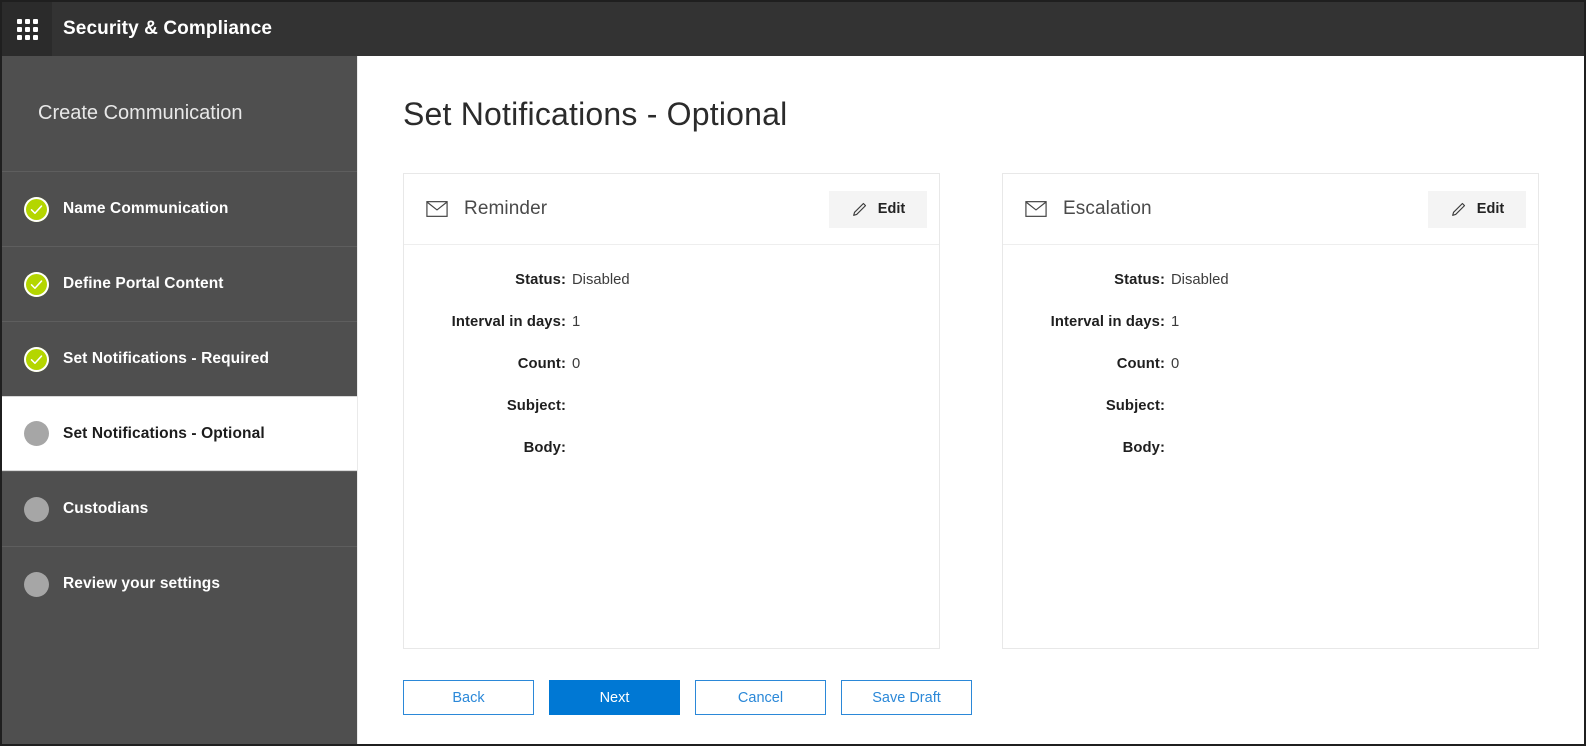 This screenshot has height=746, width=1586. Describe the element at coordinates (142, 583) in the screenshot. I see `sidebar-item-label: Review your settings` at that location.